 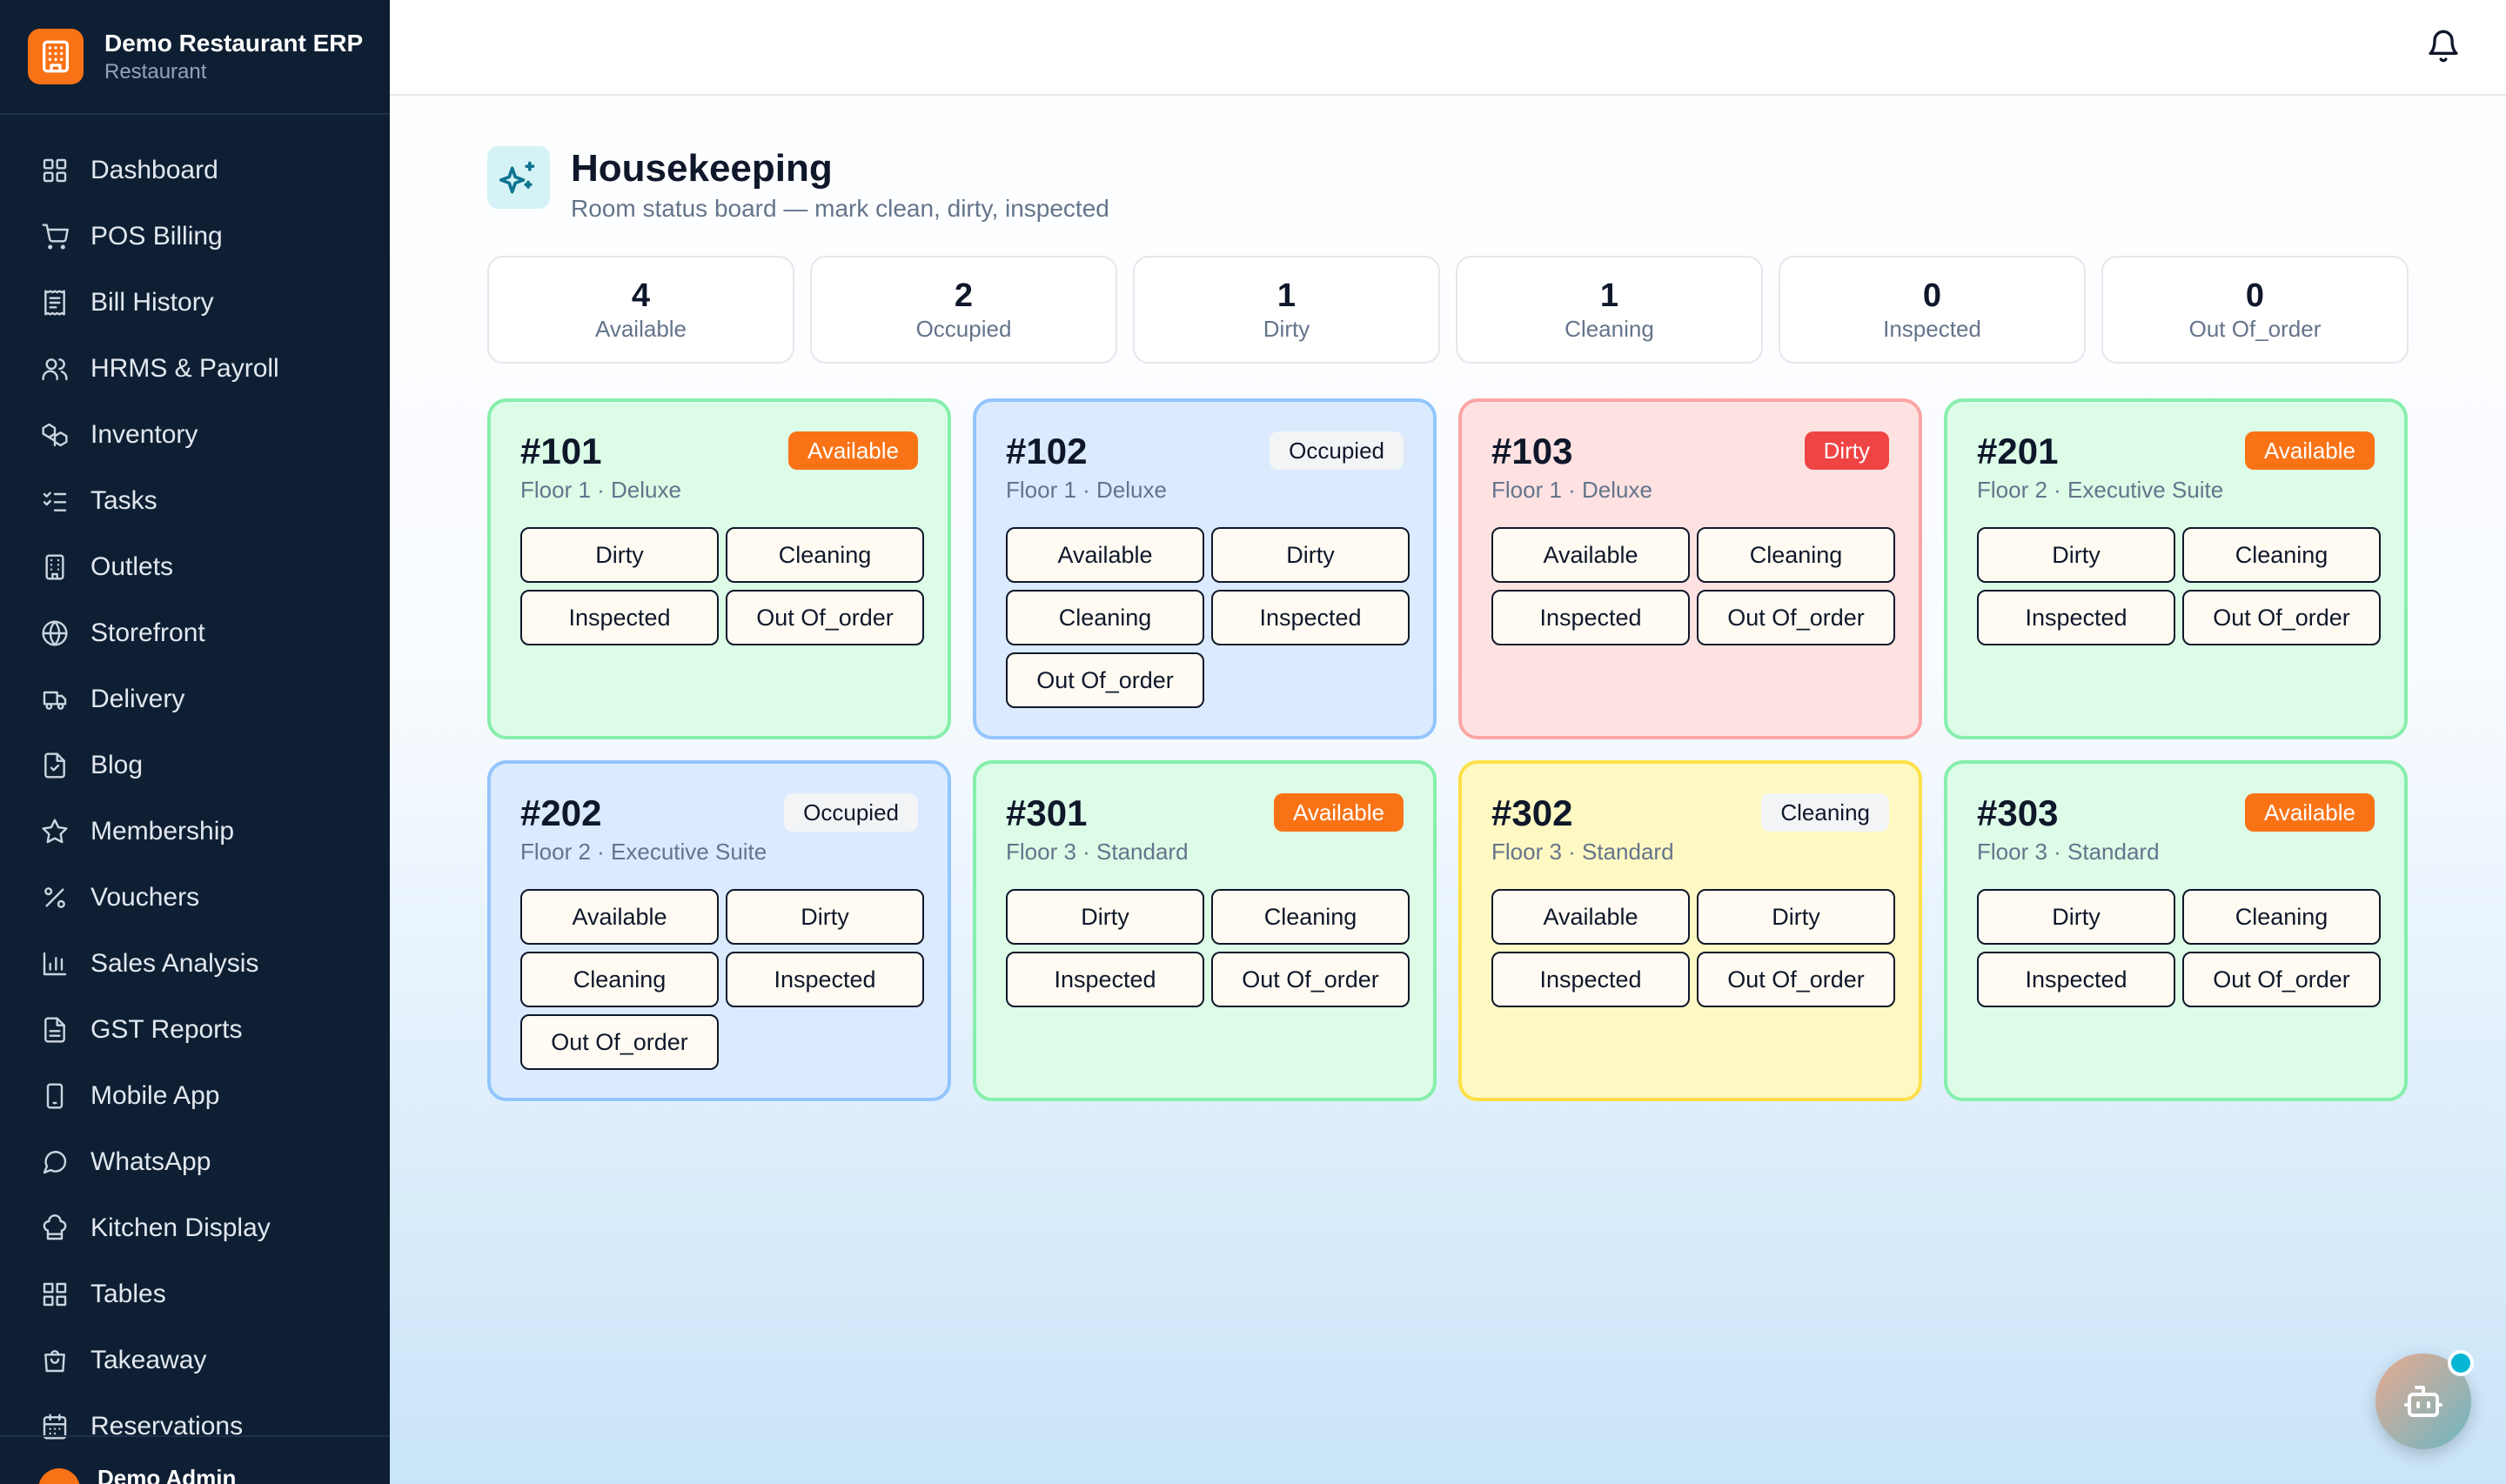 I want to click on sidebar-item-dashboard: Dashboard, so click(x=195, y=170).